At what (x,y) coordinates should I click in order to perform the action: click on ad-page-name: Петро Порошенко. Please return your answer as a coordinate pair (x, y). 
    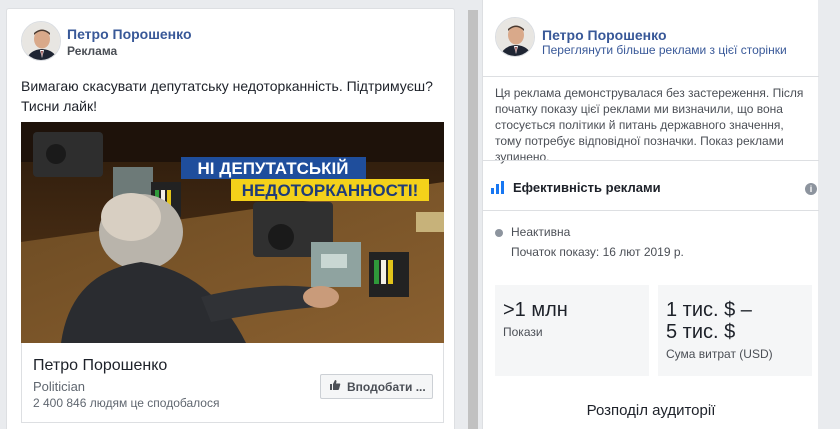
    Looking at the image, I should click on (129, 34).